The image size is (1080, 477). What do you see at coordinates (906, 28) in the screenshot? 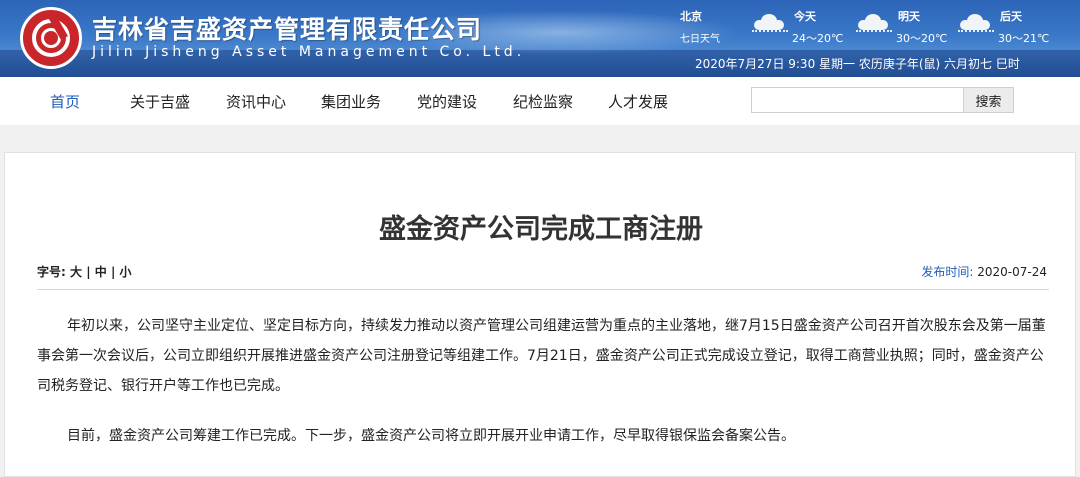
I see `weather-day-tomorrow: 明天 30～20℃` at bounding box center [906, 28].